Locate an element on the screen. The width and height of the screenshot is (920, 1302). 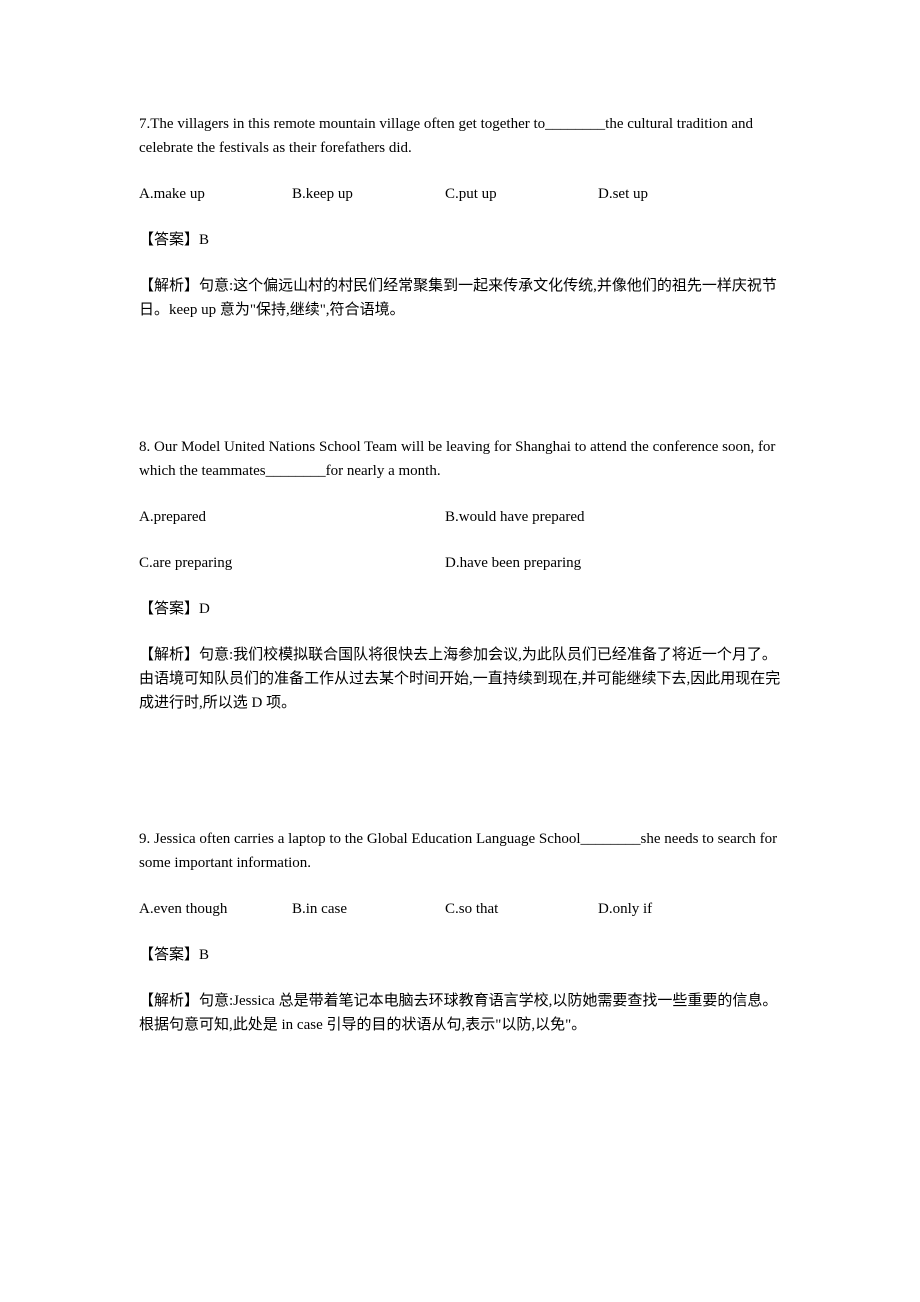
question-number: 9. is located at coordinates (145, 839).